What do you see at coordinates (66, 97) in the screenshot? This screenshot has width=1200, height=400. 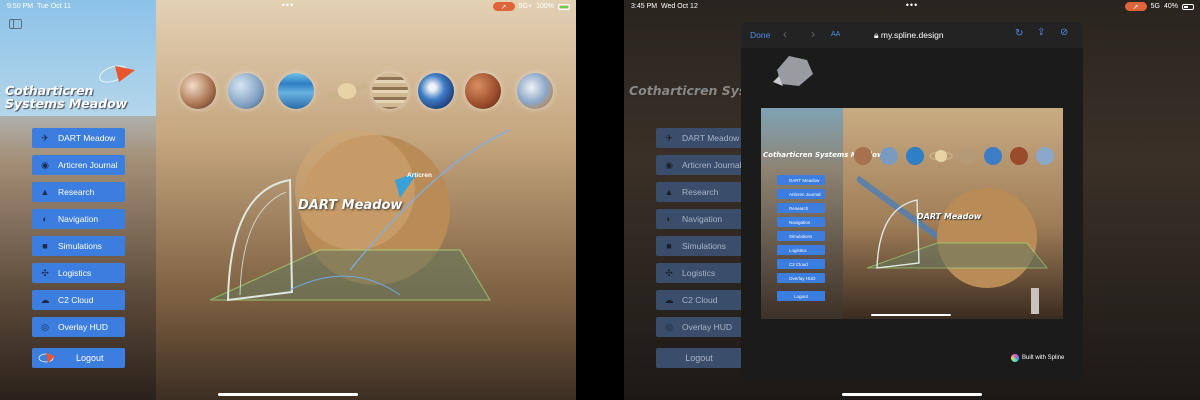 I see `brand-title: Cotharticren Systems Meadow` at bounding box center [66, 97].